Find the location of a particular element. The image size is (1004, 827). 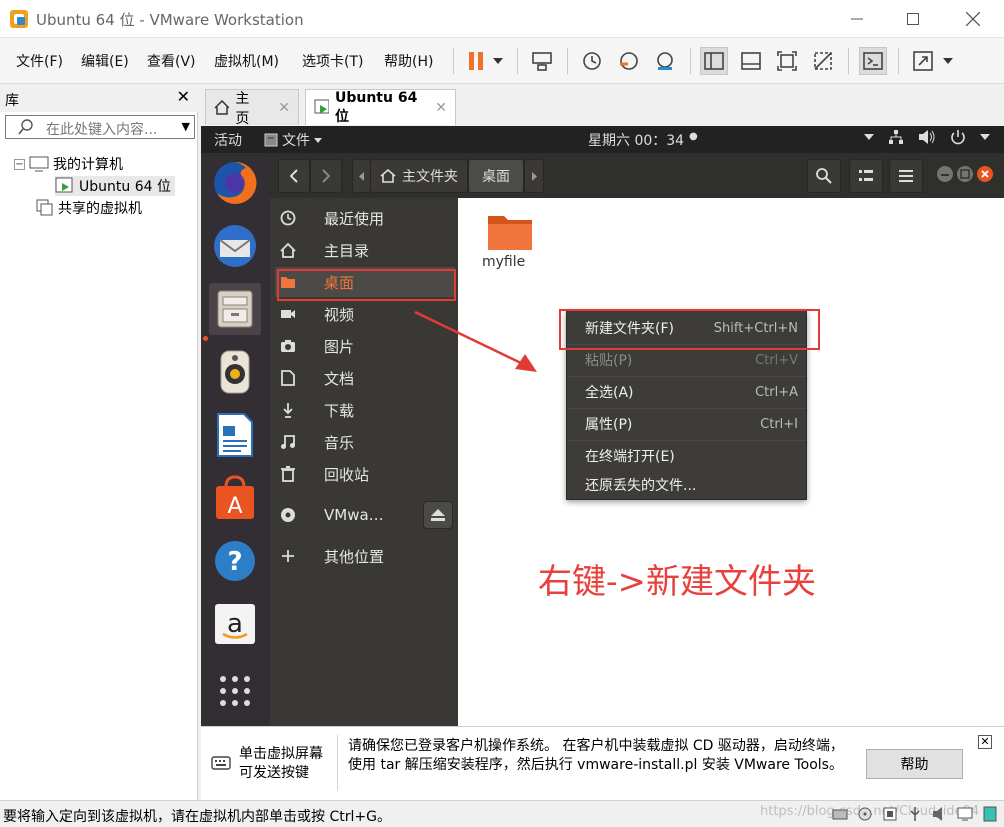

system-tray is located at coordinates (927, 137).